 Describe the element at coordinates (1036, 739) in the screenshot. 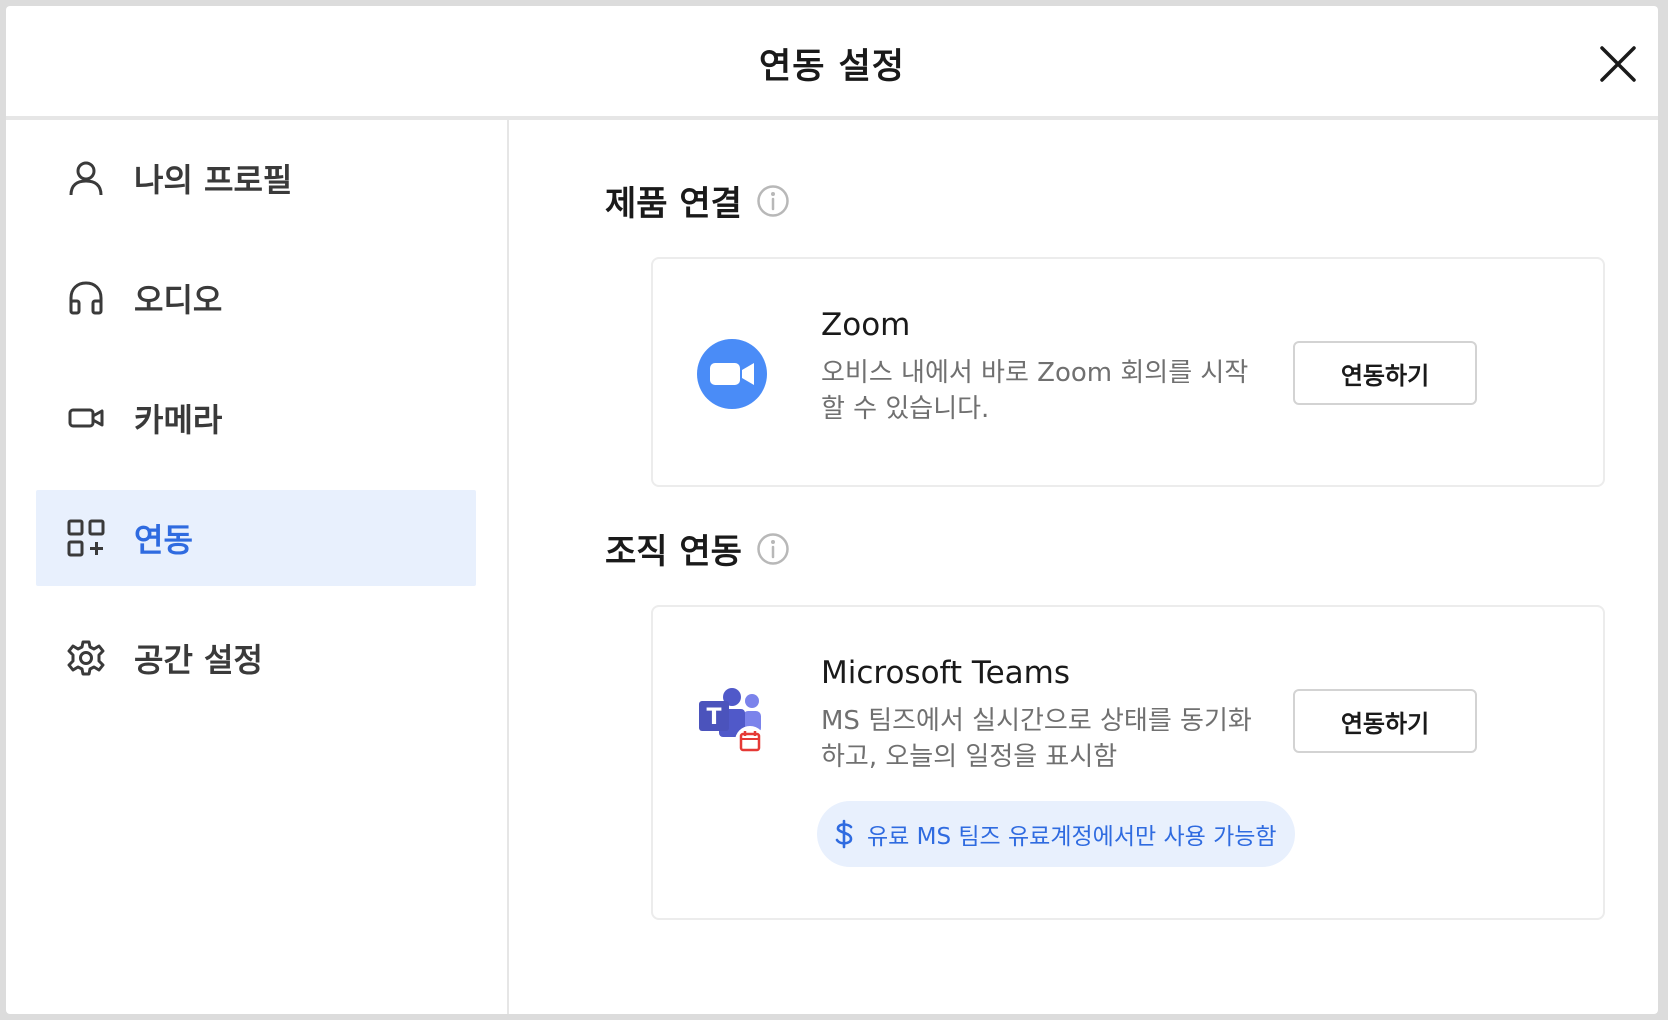

I see `integration-description: MS 팀즈에서 실시간으로 상태를 동기화하고, 오늘의 일정을 표시함` at that location.